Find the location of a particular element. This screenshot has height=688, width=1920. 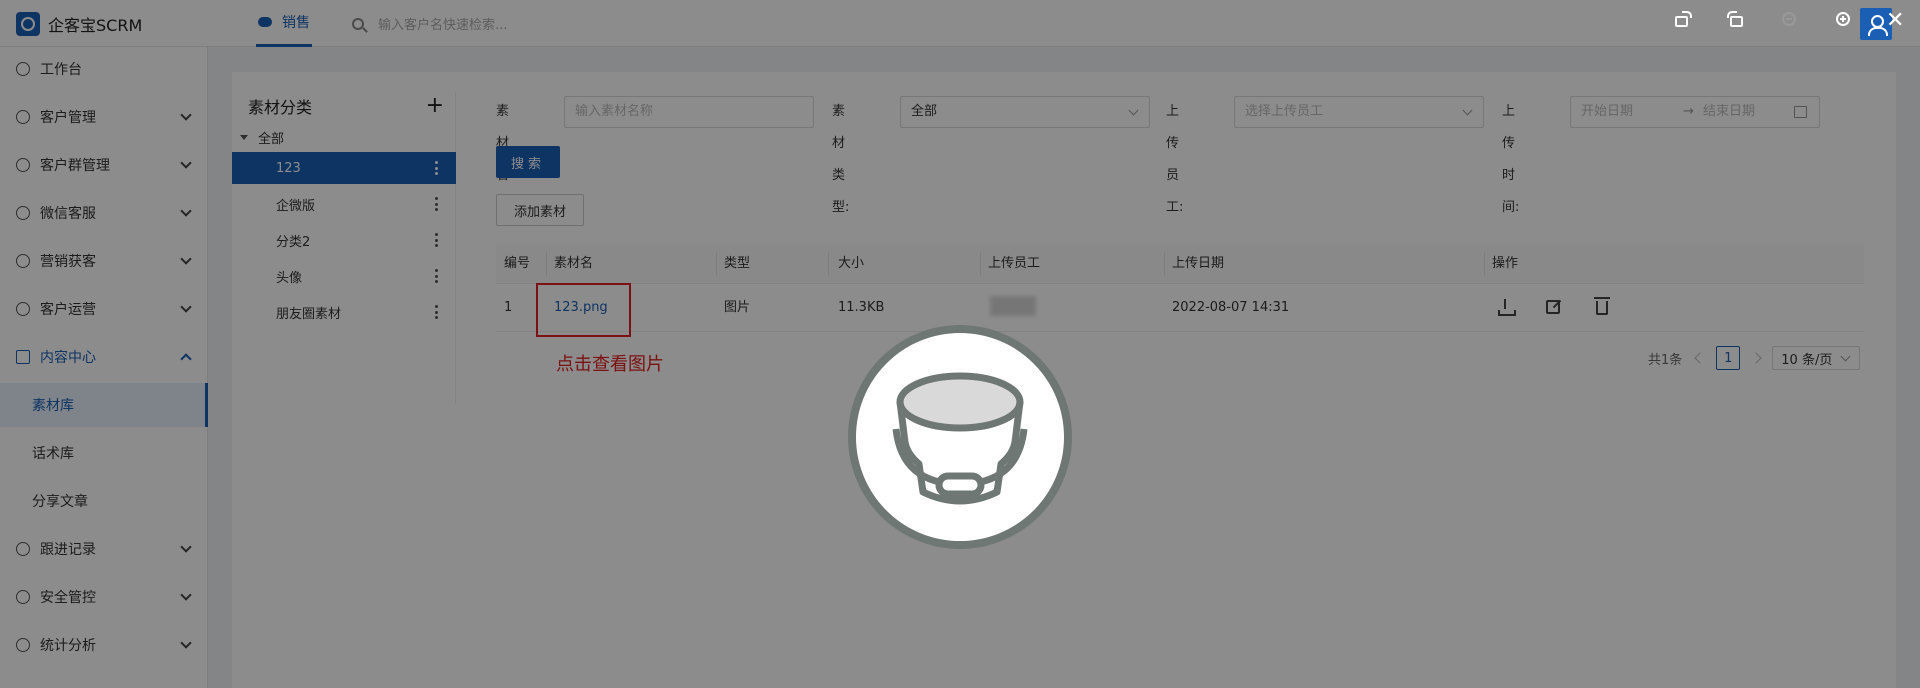

close-icon: ✕ is located at coordinates (1895, 21).